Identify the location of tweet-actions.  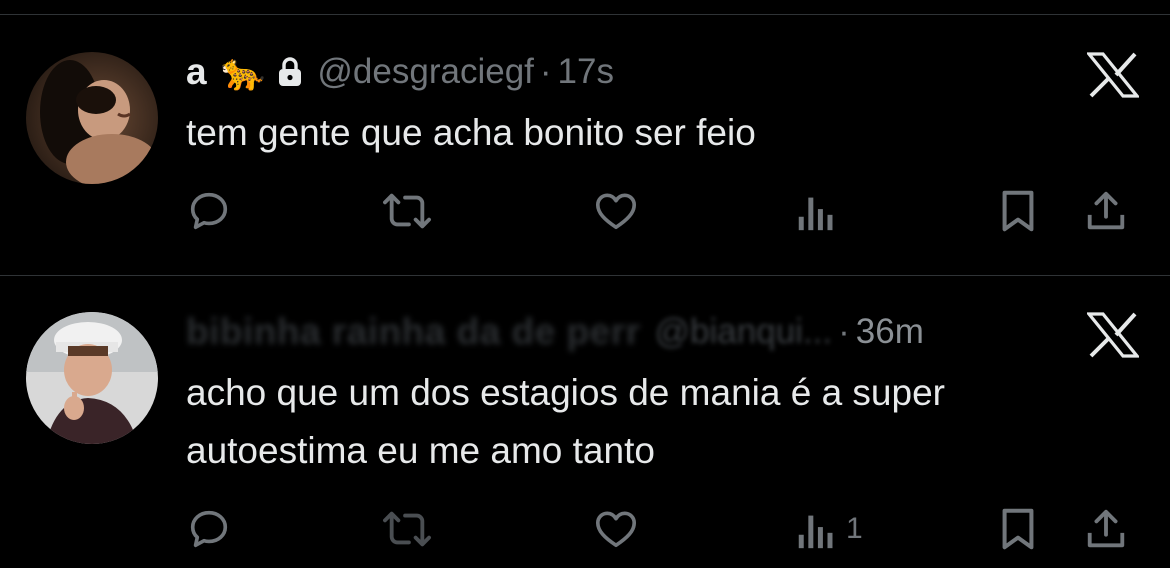
(661, 211).